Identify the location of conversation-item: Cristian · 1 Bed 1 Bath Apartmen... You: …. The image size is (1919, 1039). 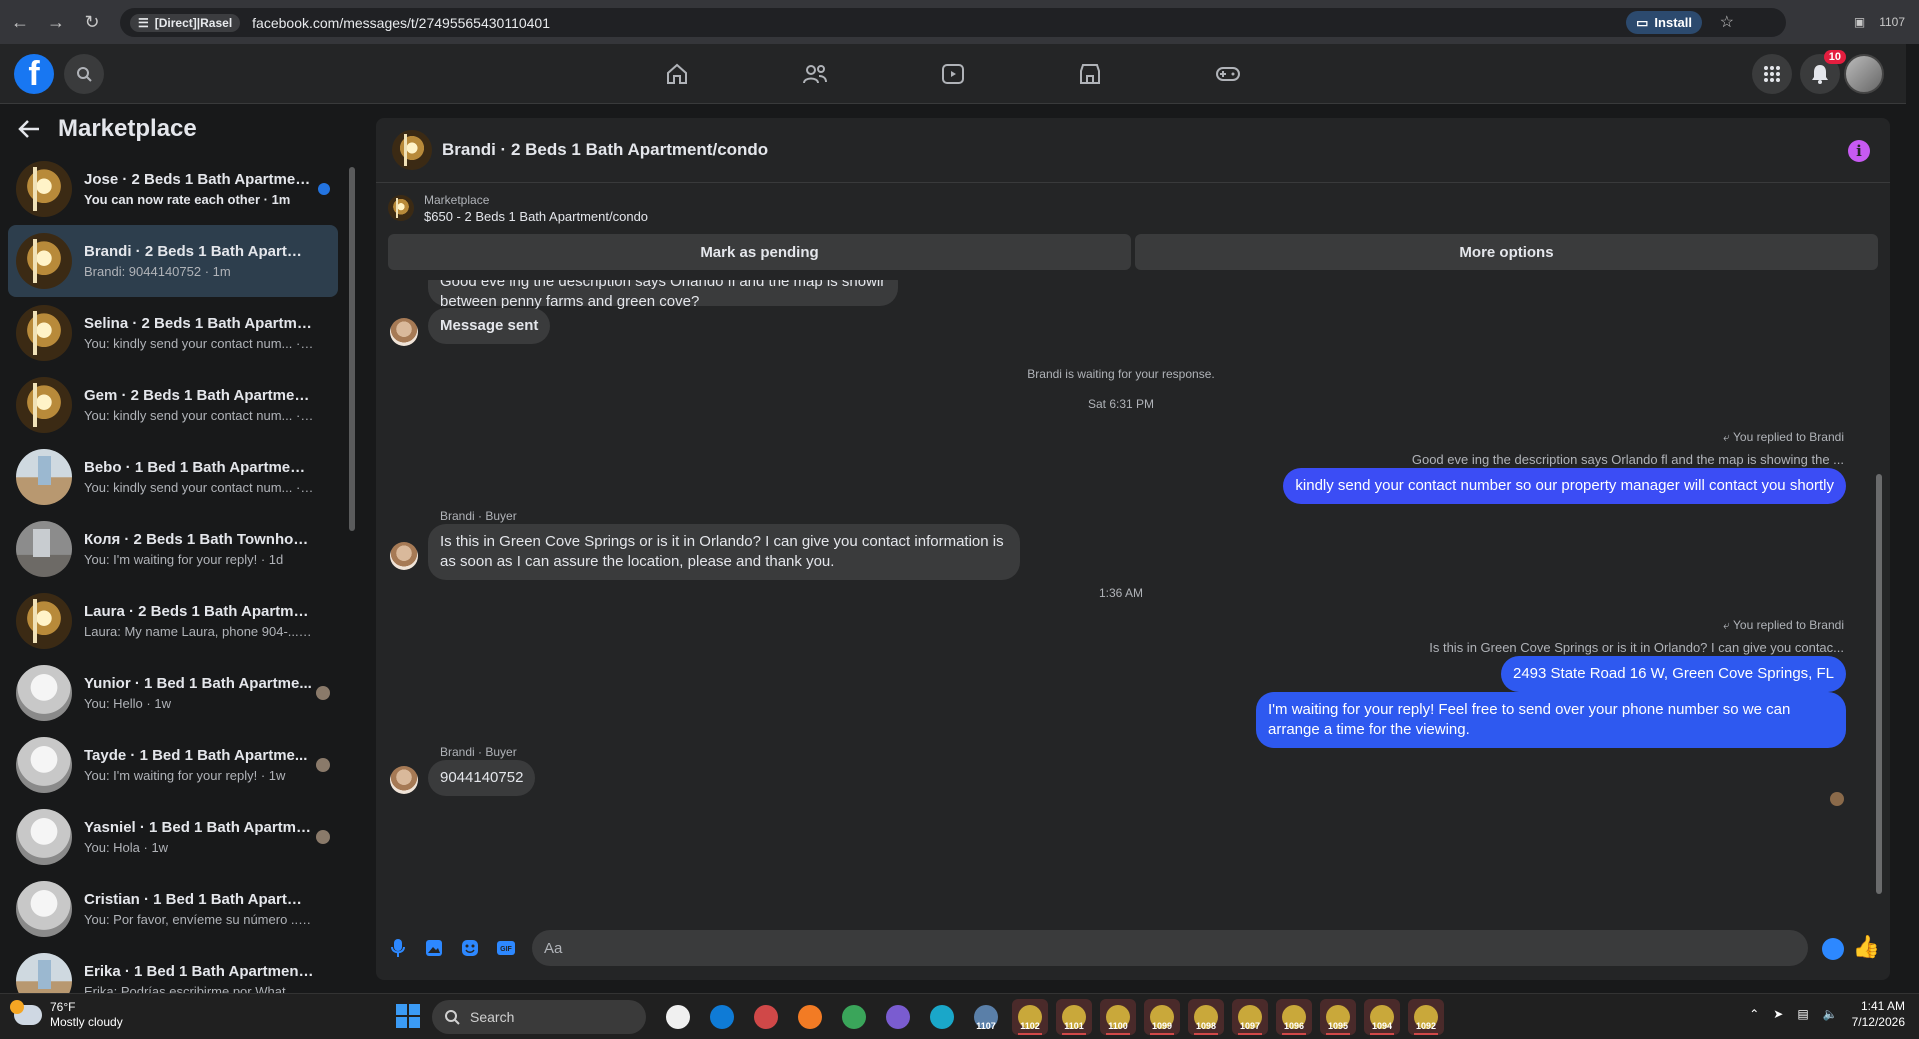
(173, 909).